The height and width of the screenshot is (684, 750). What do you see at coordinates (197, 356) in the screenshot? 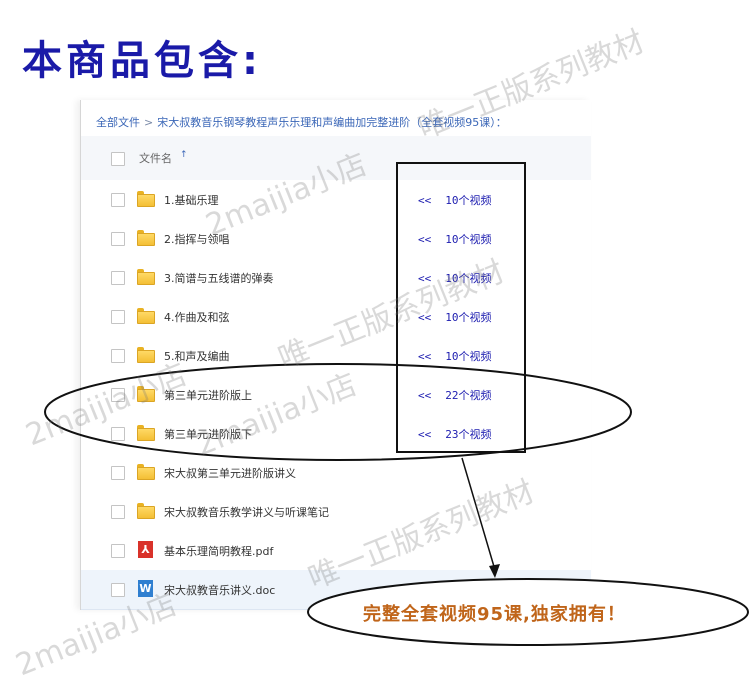
I see `file-name: 5.和声及编曲` at bounding box center [197, 356].